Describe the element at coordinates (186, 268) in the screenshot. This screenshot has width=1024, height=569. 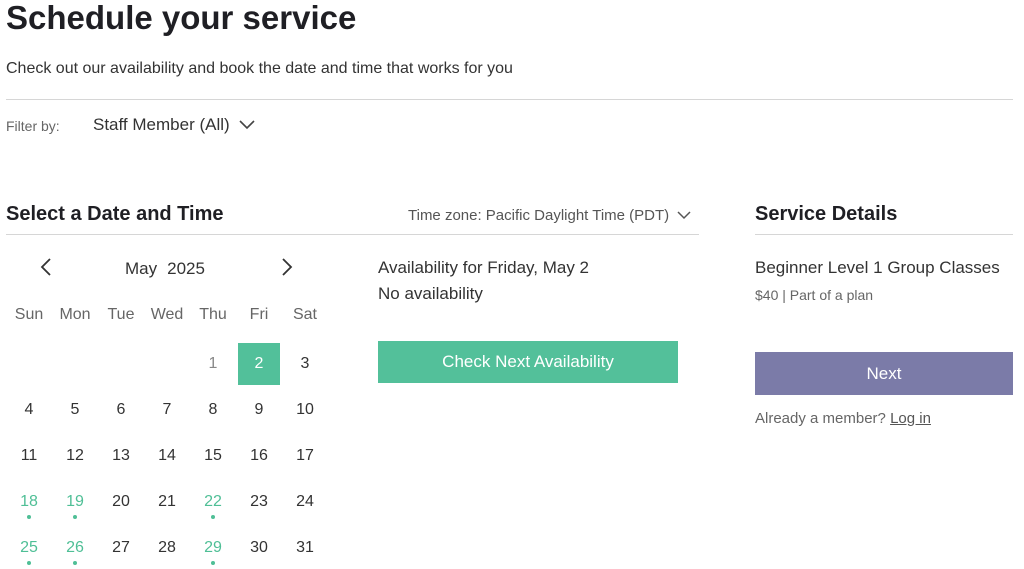
I see `year-label: 2025` at that location.